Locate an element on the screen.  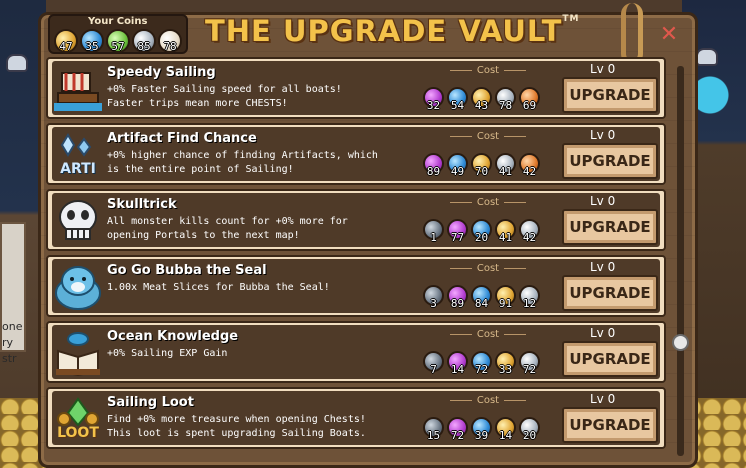
cost-value: 12 is located at coordinates (529, 303).